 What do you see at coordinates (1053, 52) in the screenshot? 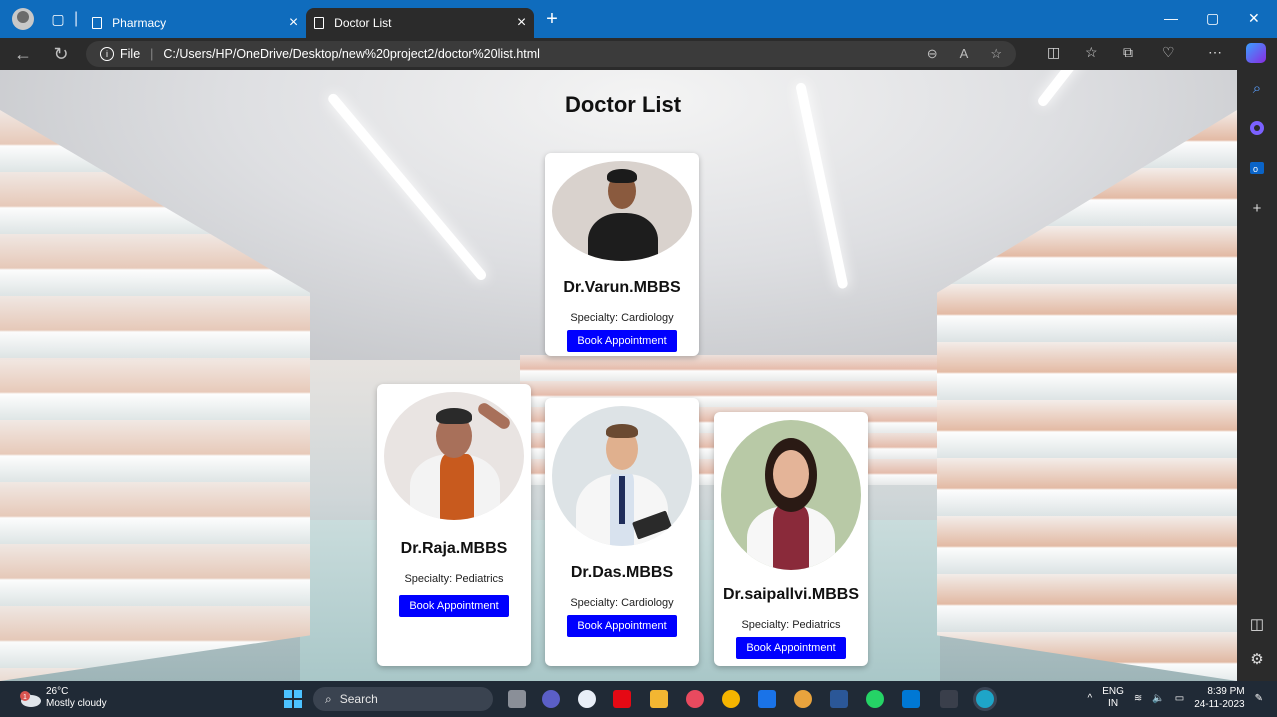
I see `split-screen-icon: ◫` at bounding box center [1053, 52].